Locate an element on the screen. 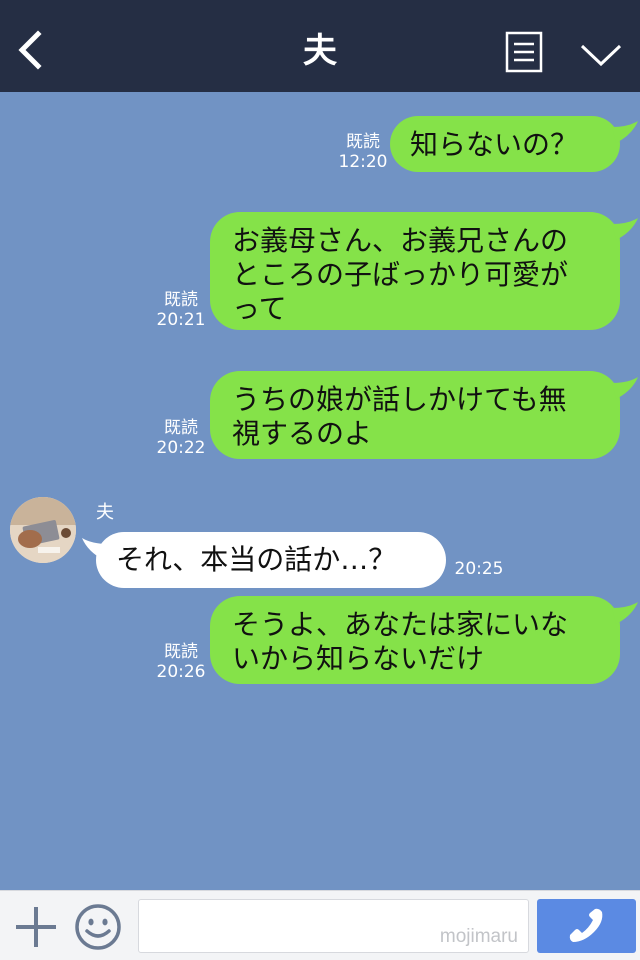  message-time: 20:21 is located at coordinates (181, 320).